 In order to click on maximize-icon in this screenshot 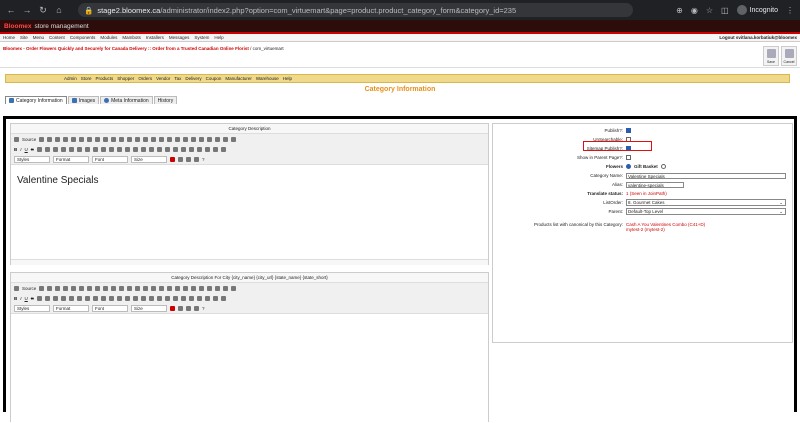, I will do `click(188, 159)`.